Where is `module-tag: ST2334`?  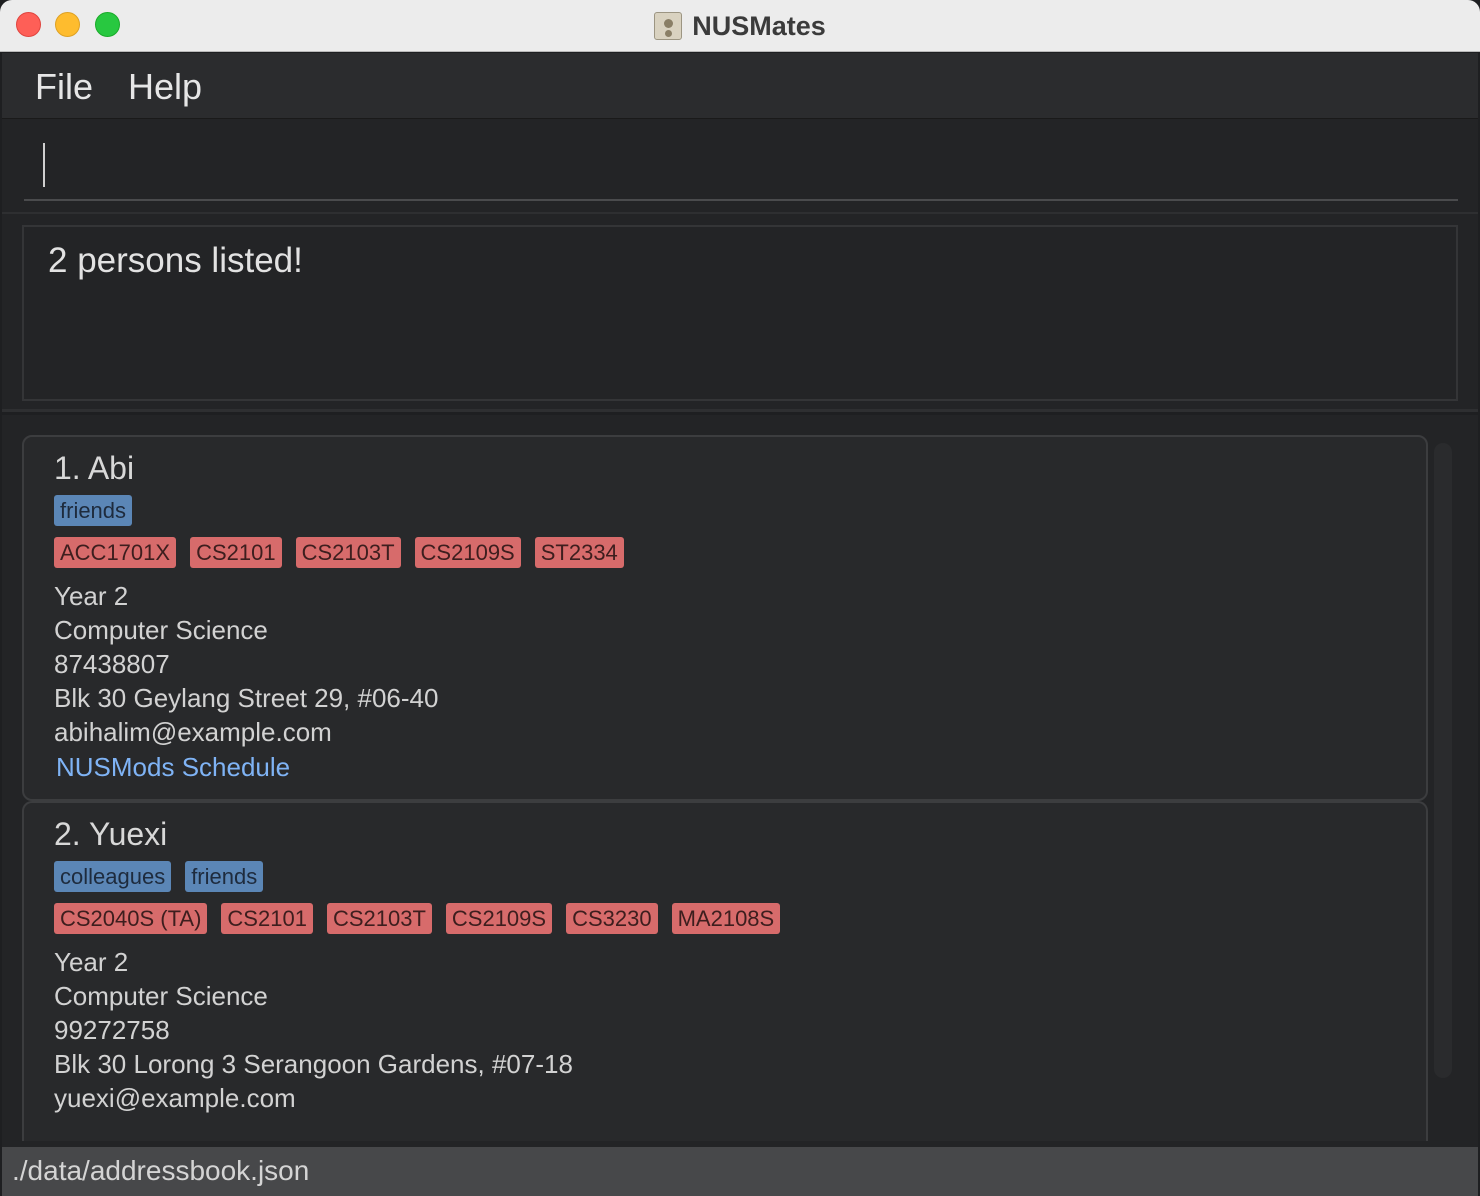
module-tag: ST2334 is located at coordinates (579, 552).